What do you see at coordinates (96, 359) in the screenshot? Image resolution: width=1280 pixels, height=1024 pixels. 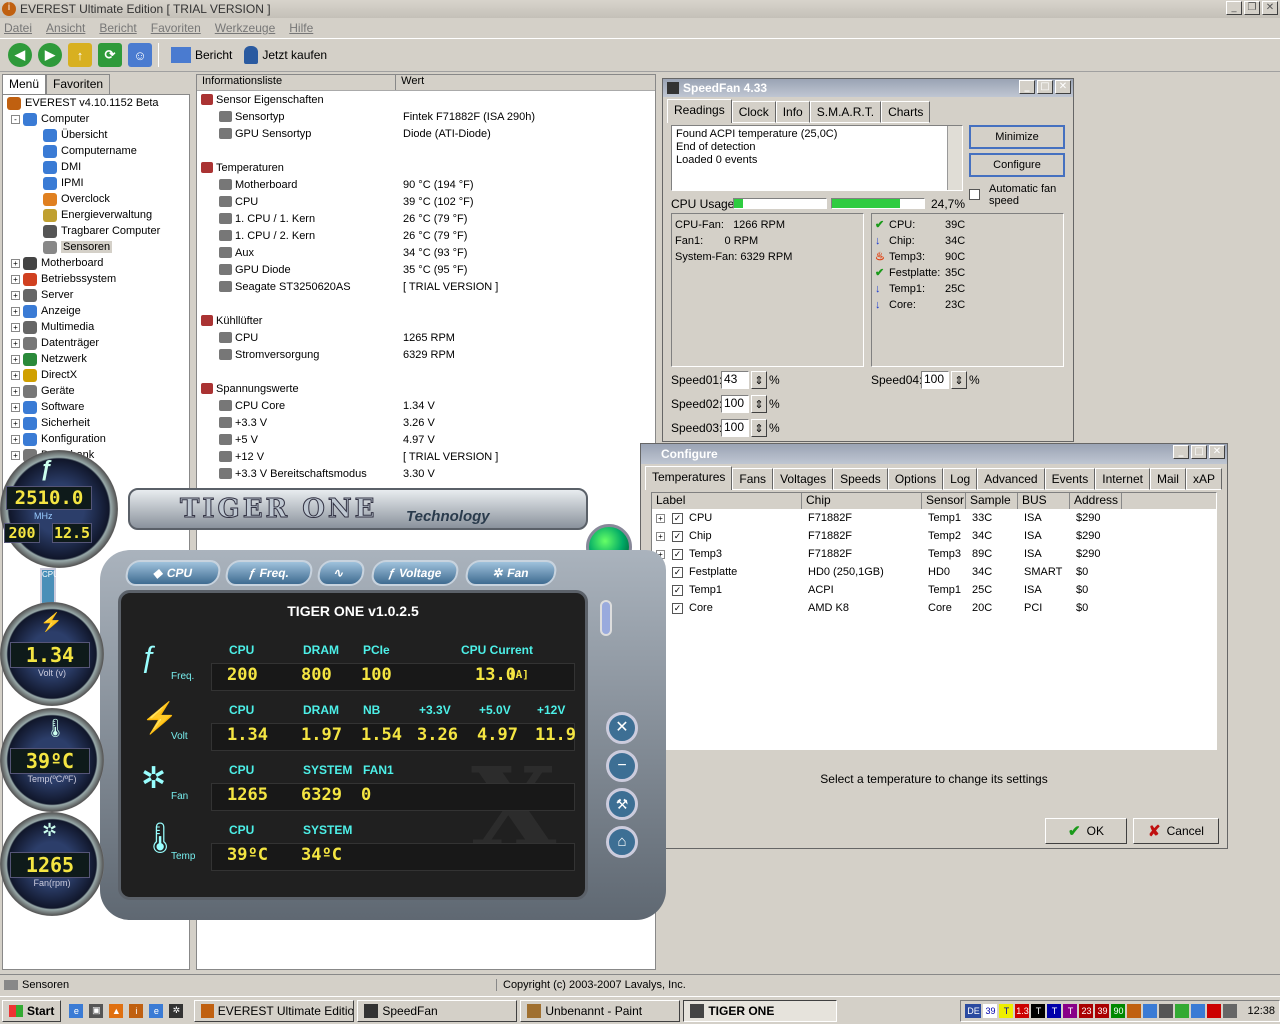 I see `tree-item: + Netzwerk` at bounding box center [96, 359].